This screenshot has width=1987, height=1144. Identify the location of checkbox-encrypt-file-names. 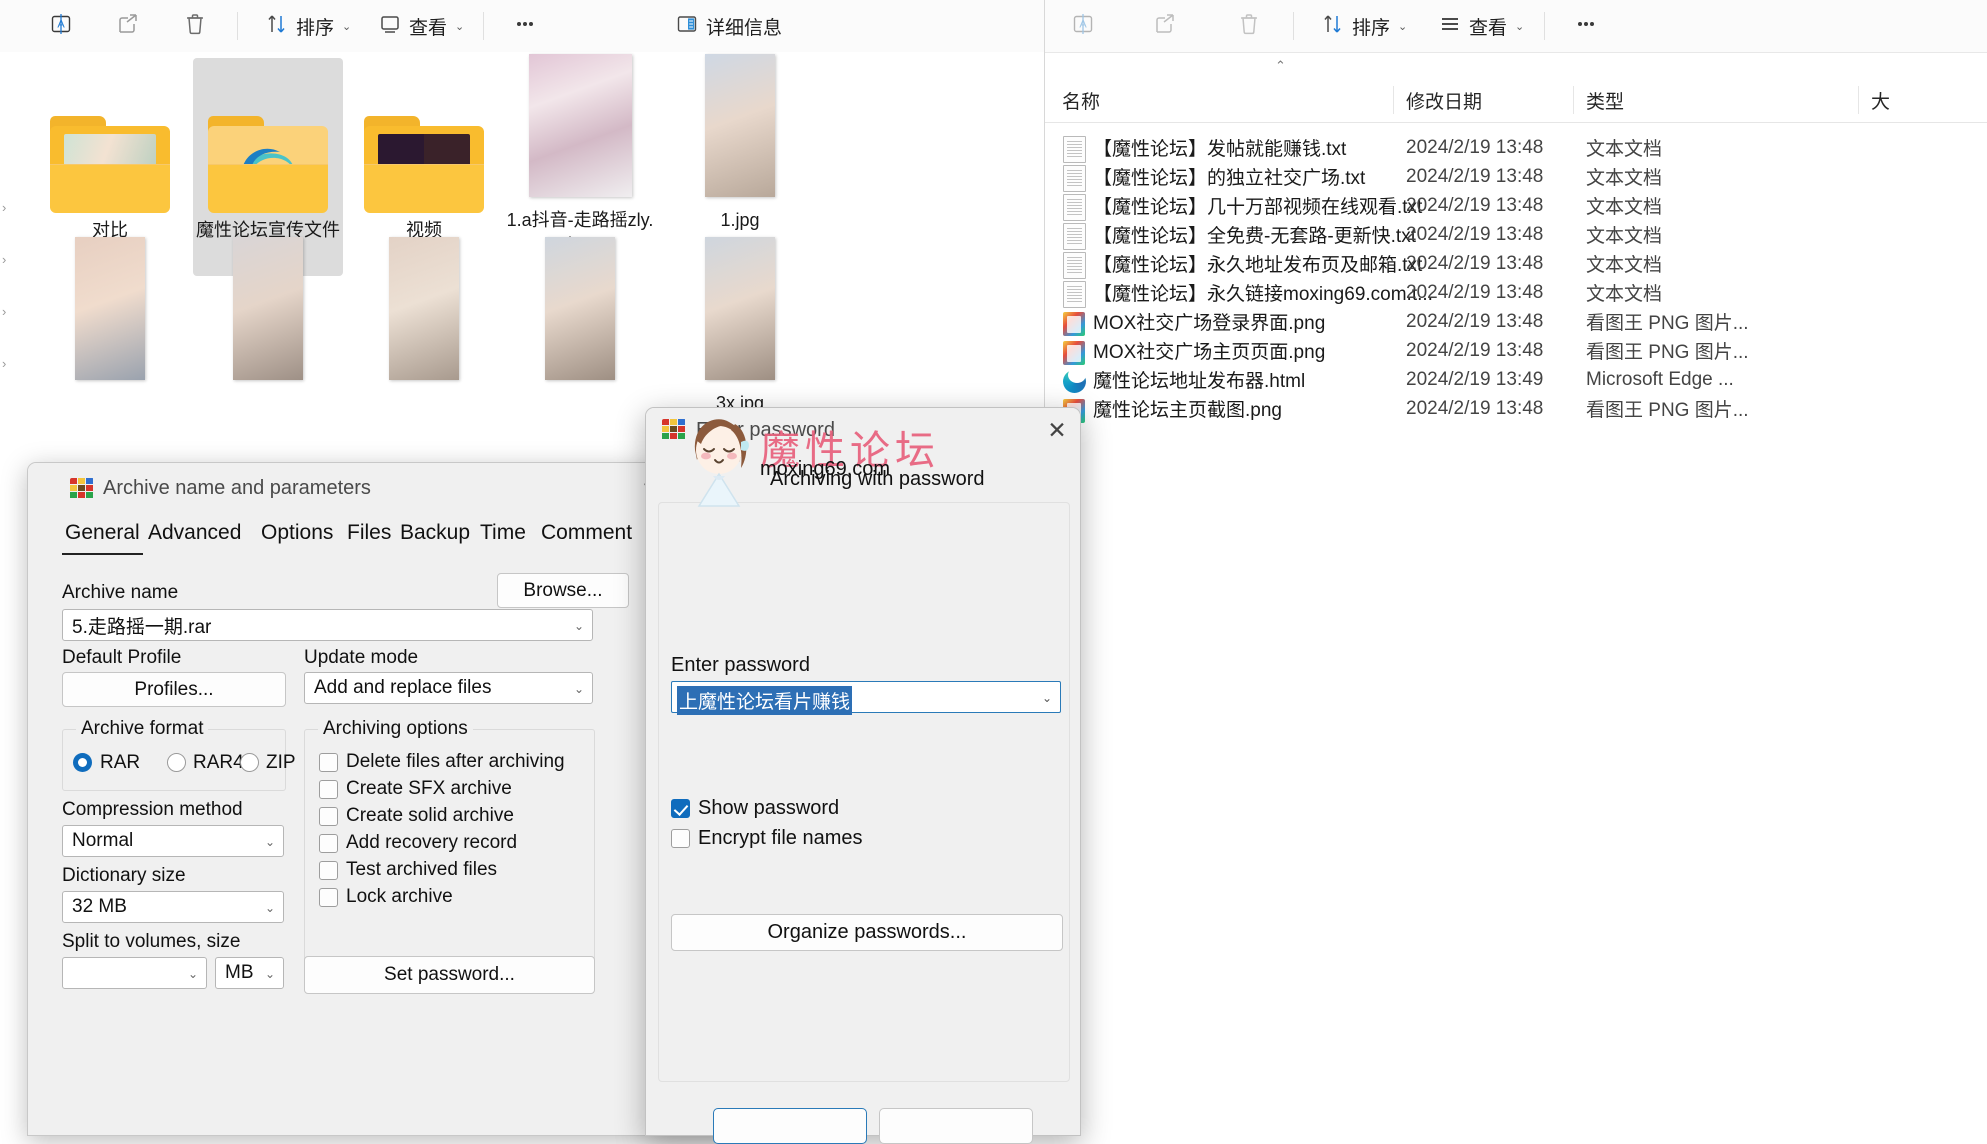
(680, 838).